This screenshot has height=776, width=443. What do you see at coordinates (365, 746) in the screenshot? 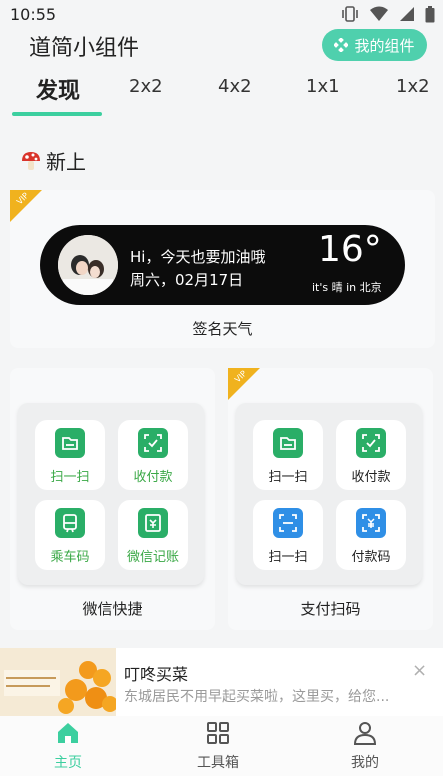
I see `nav-mine: 我的` at bounding box center [365, 746].